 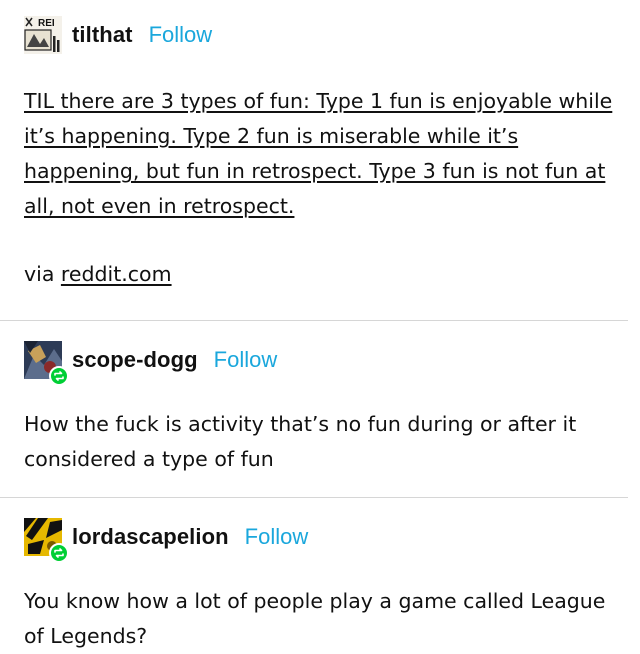 I want to click on source-link: reddit.com, so click(x=116, y=274).